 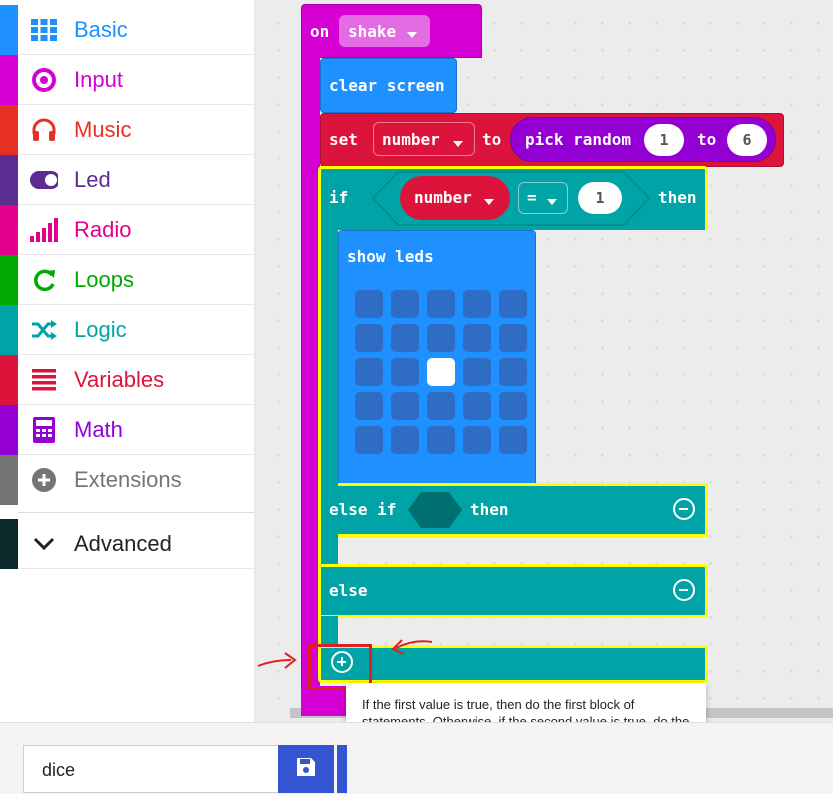 I want to click on if-label: if, so click(x=339, y=197).